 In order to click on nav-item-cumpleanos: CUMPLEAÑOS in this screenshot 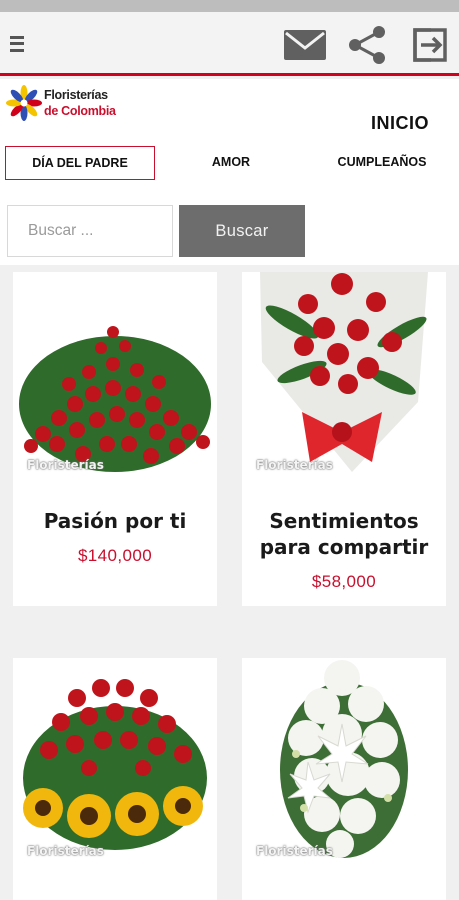, I will do `click(382, 163)`.